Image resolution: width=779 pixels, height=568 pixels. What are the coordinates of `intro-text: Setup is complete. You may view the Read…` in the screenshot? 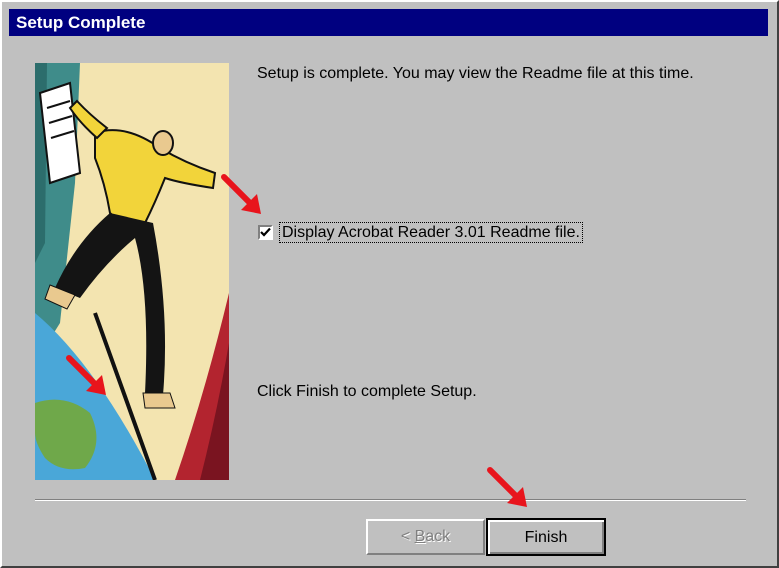 It's located at (475, 73).